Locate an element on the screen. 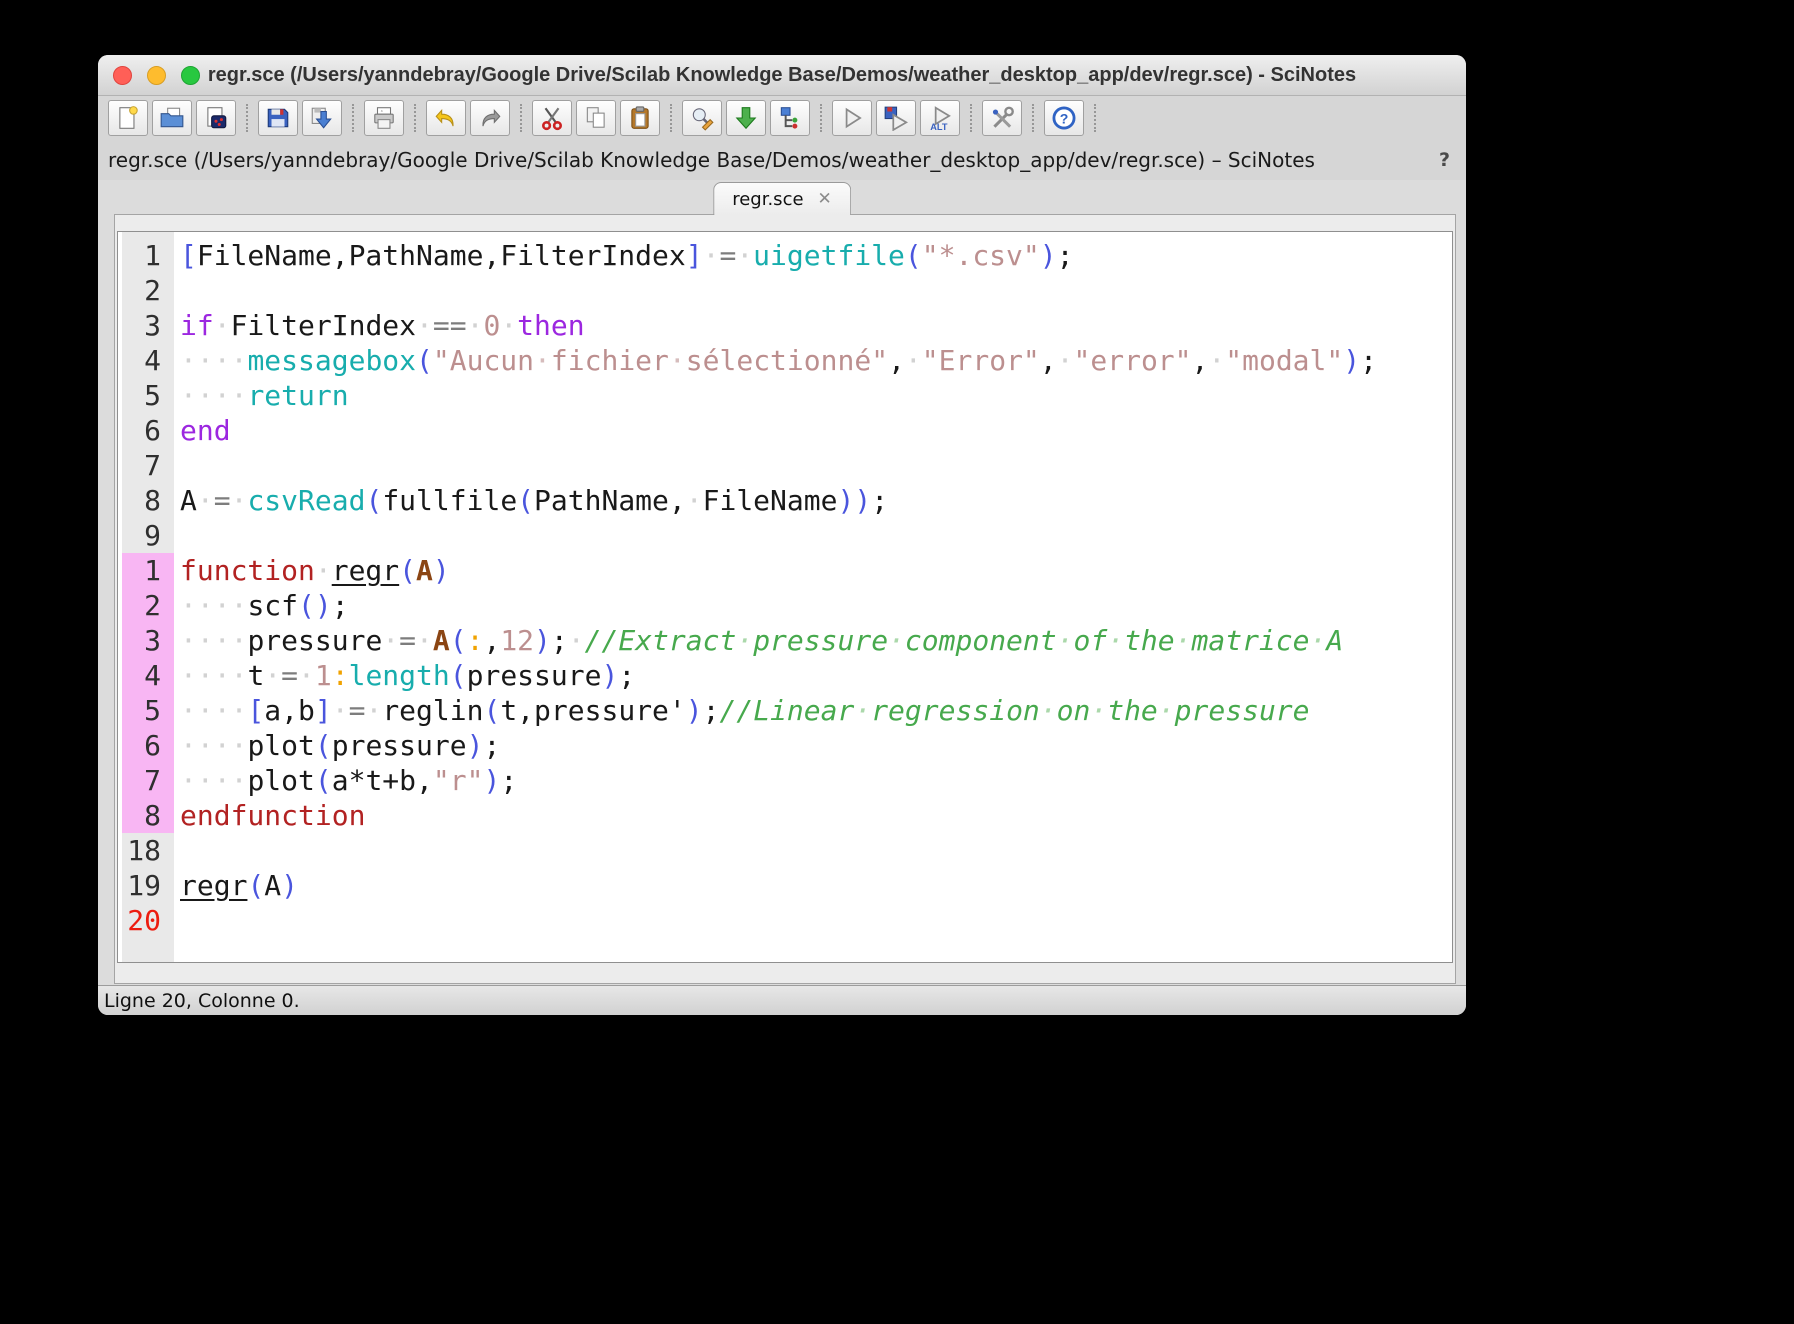 This screenshot has width=1794, height=1324. save-play-icon is located at coordinates (896, 118).